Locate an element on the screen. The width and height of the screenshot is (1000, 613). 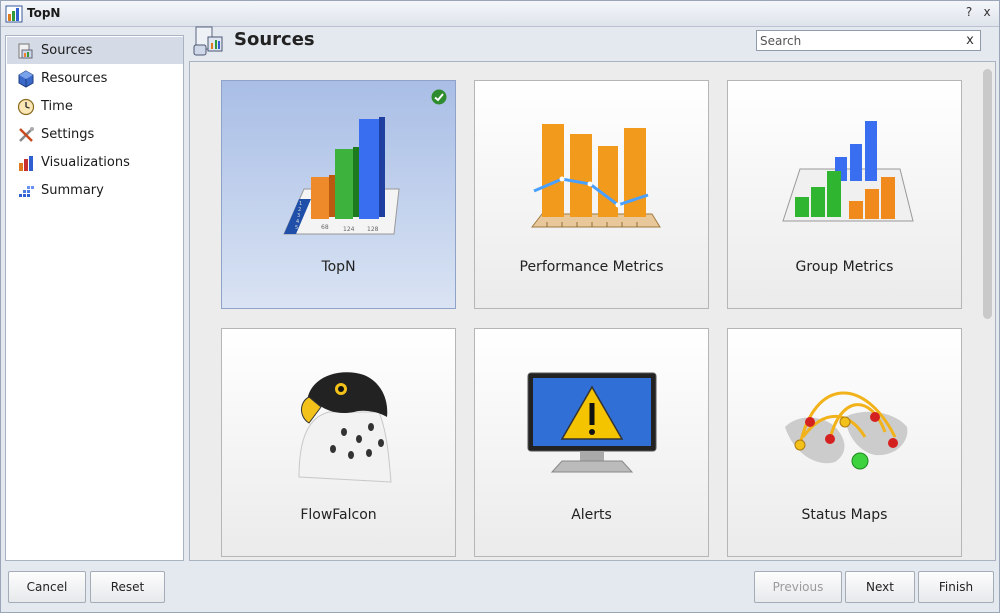
sidebar-item-sources: Sources is located at coordinates (95, 50).